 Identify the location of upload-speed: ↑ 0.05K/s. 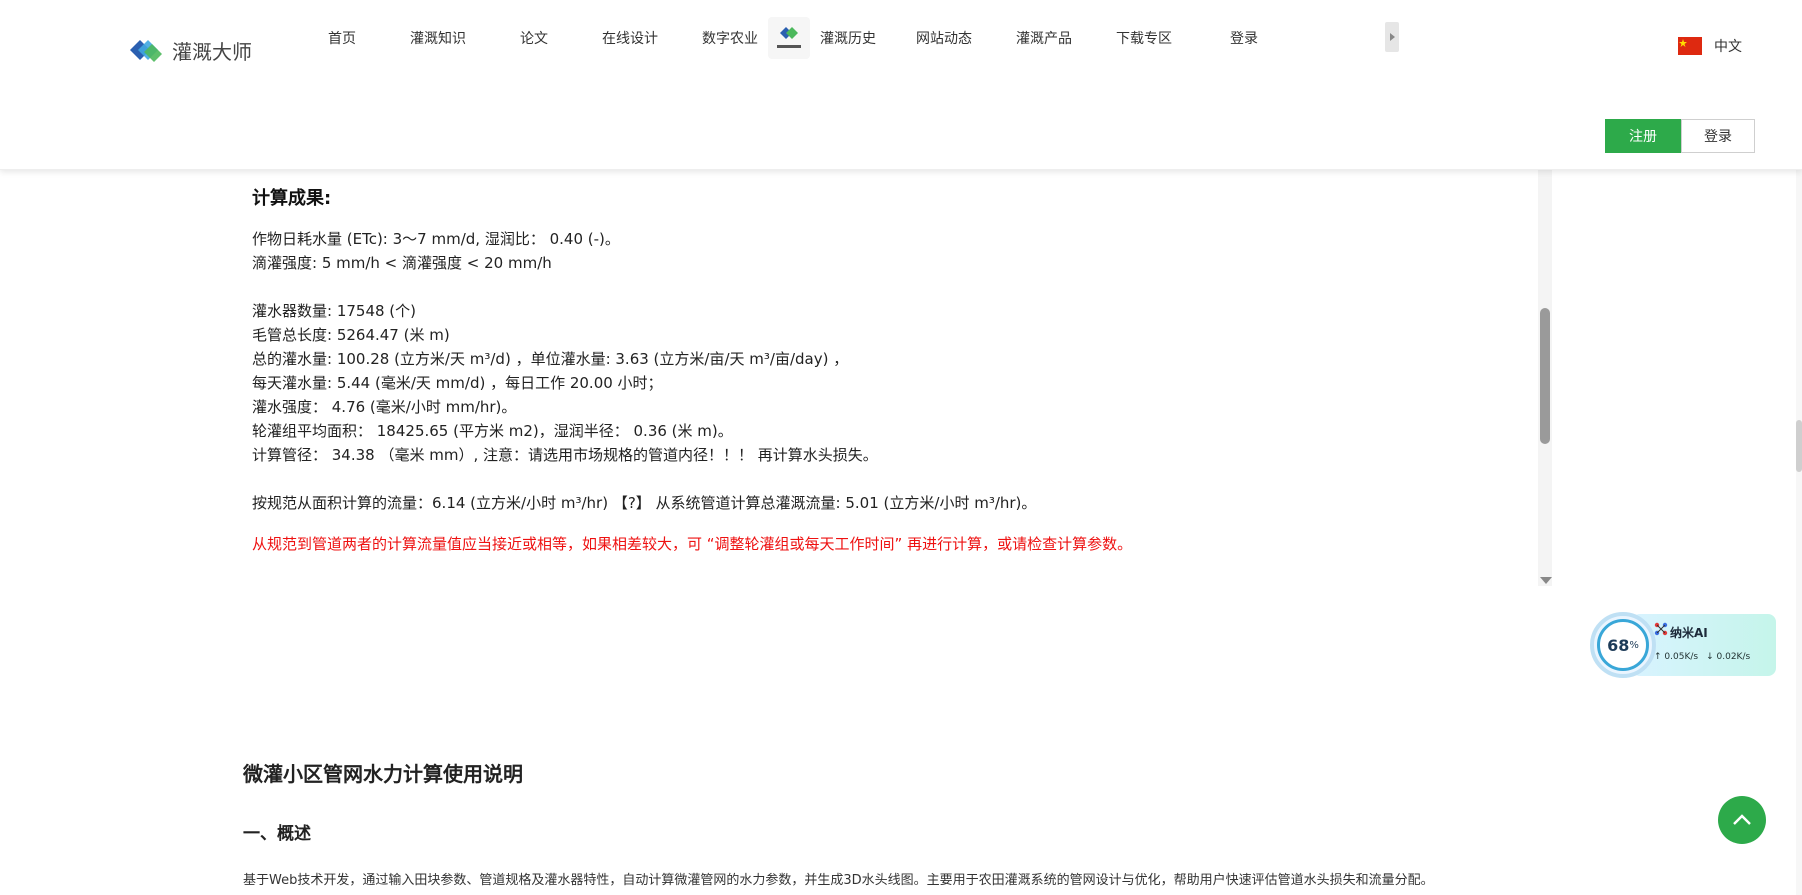
(1676, 657).